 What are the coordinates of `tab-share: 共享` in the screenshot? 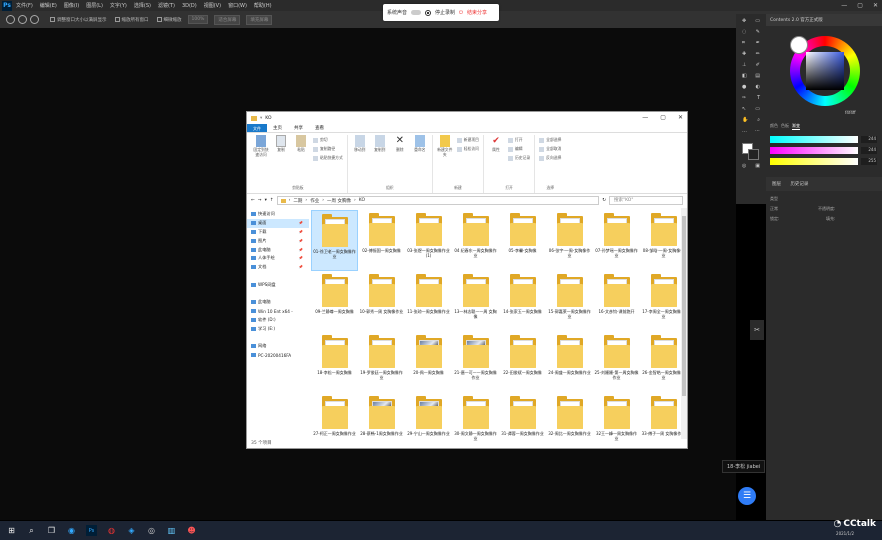 It's located at (298, 128).